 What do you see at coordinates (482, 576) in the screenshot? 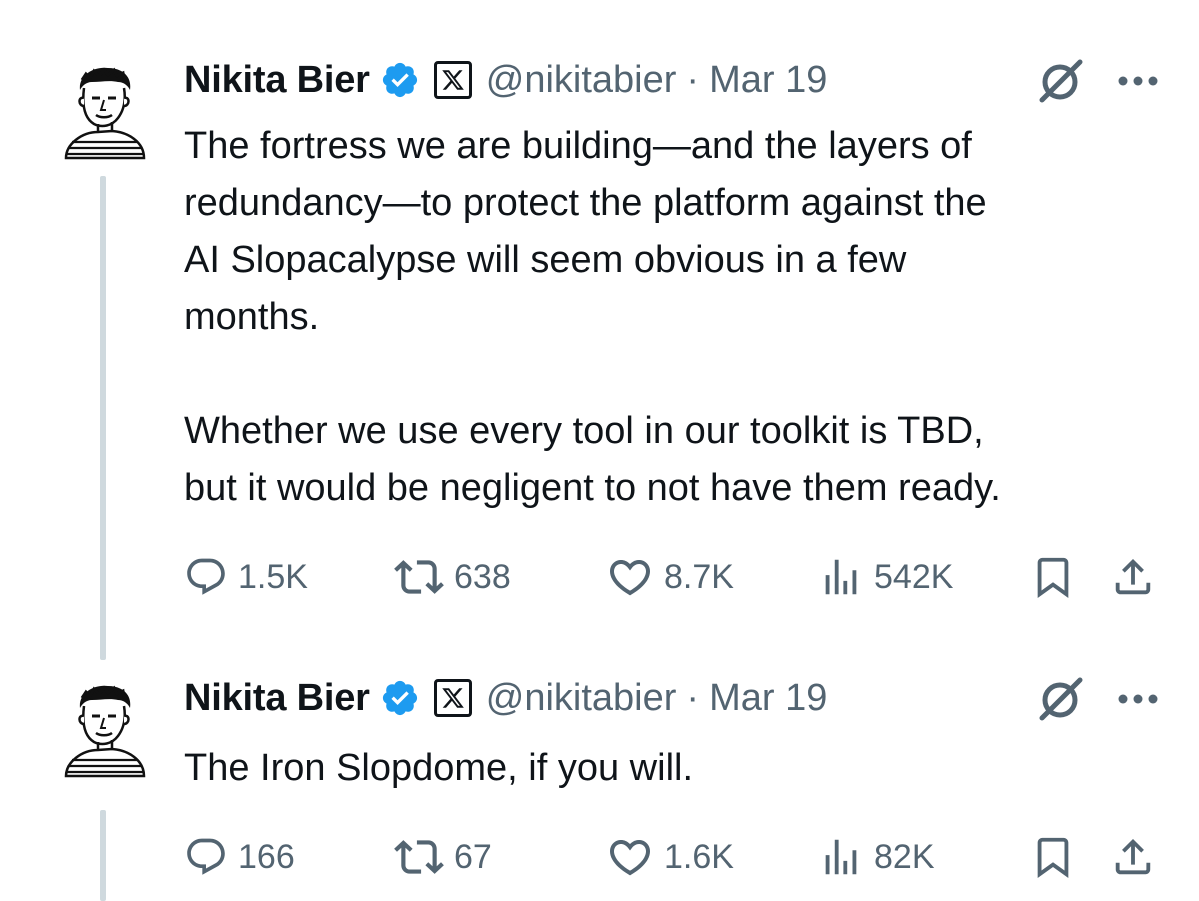
I see `repost-count: 638` at bounding box center [482, 576].